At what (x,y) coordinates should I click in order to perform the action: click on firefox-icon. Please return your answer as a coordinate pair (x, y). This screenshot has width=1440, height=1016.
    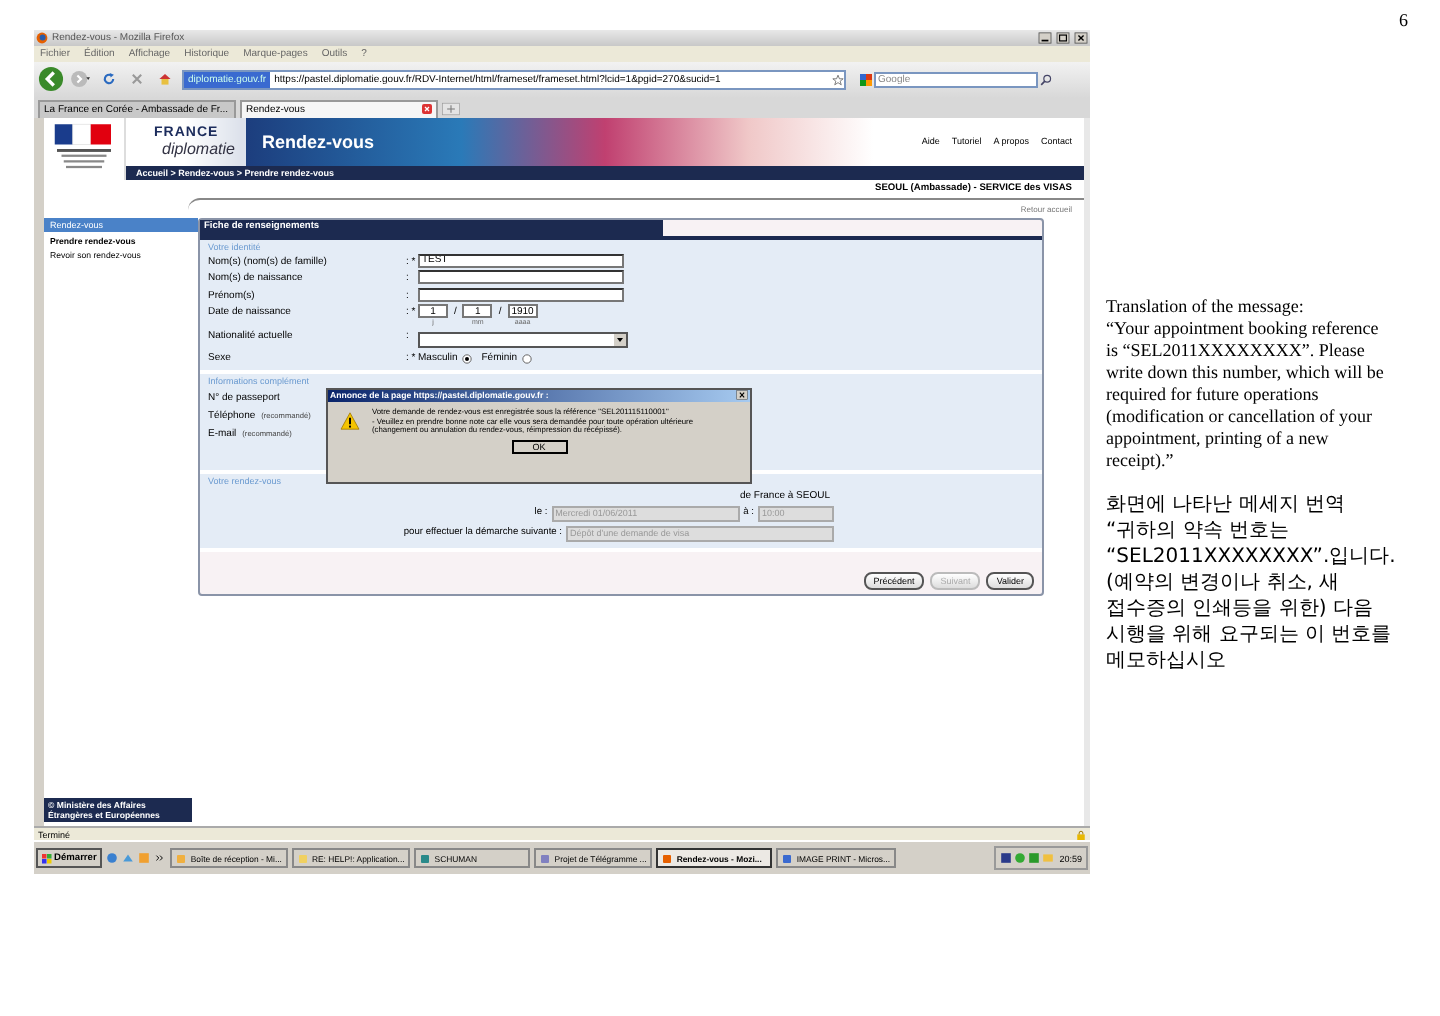
    Looking at the image, I should click on (42, 37).